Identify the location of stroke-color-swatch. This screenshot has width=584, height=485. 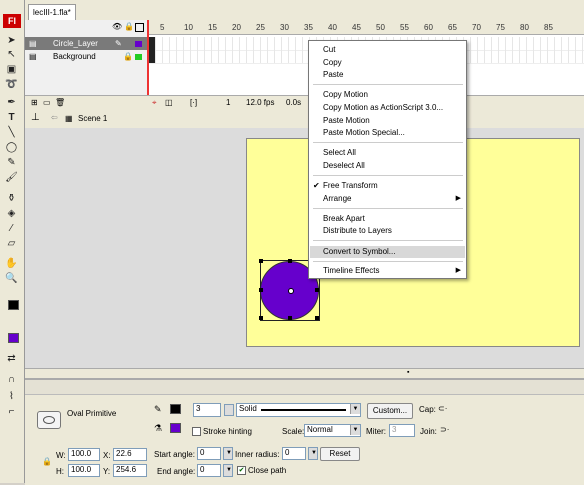
(175, 409).